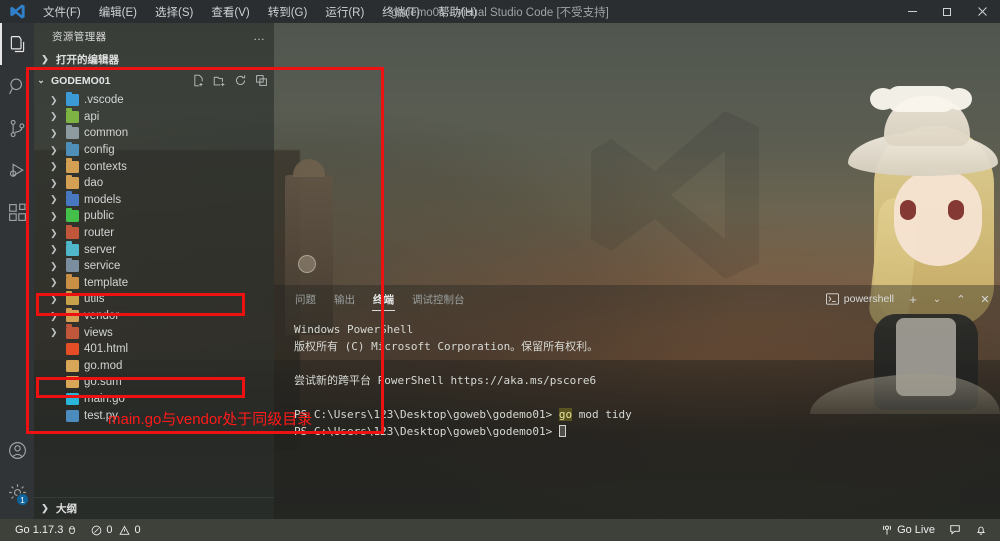 This screenshot has width=1000, height=541. I want to click on menu-view: 查看(V), so click(230, 12).